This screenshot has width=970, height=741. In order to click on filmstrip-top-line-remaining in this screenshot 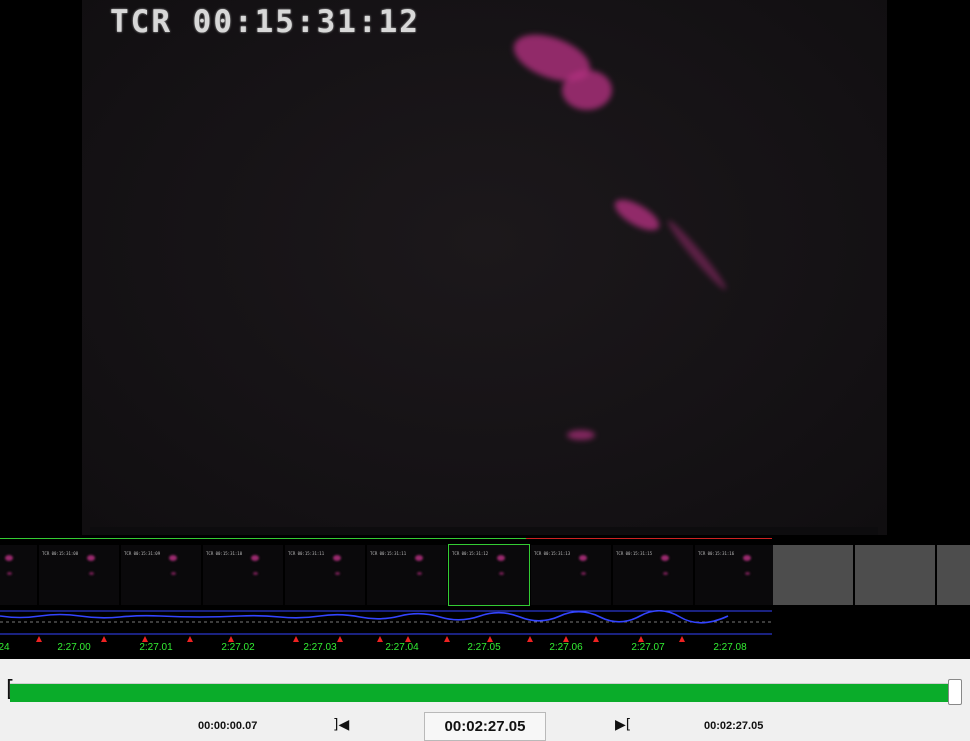, I will do `click(649, 538)`.